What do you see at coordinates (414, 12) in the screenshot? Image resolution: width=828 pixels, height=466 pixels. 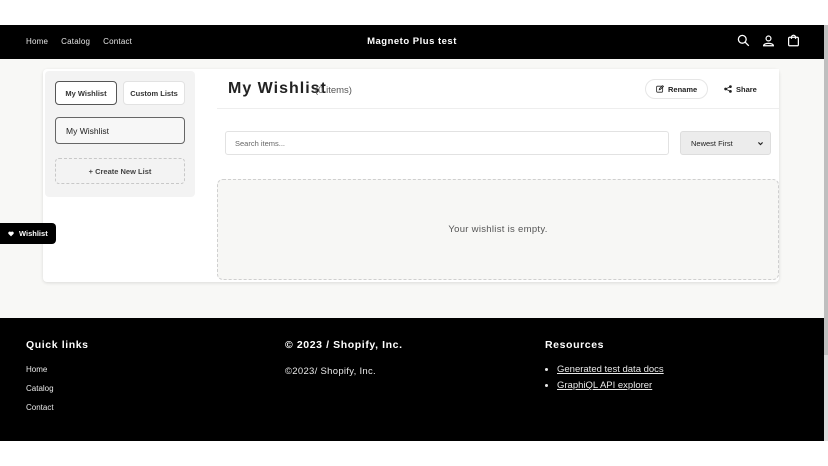 I see `top-spacer` at bounding box center [414, 12].